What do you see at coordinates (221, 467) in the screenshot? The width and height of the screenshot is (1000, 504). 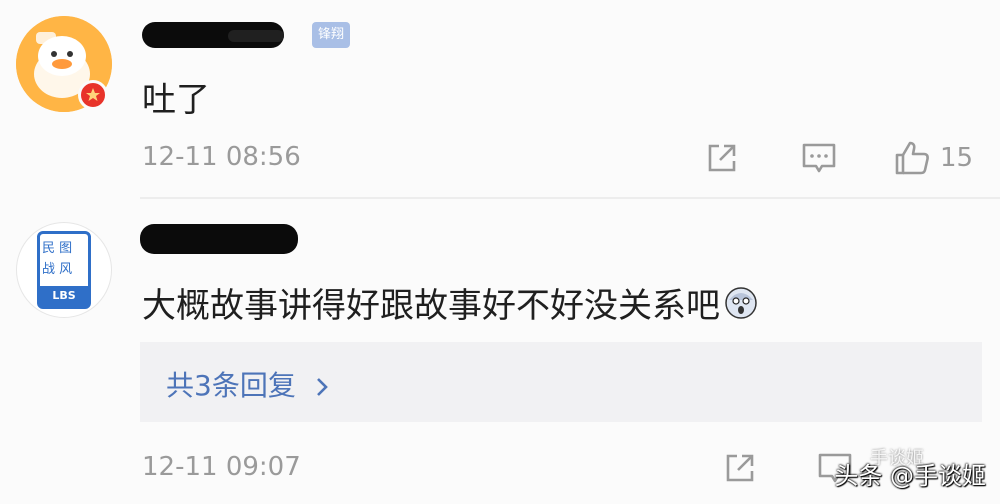 I see `comment-time: 12-11 09:07` at bounding box center [221, 467].